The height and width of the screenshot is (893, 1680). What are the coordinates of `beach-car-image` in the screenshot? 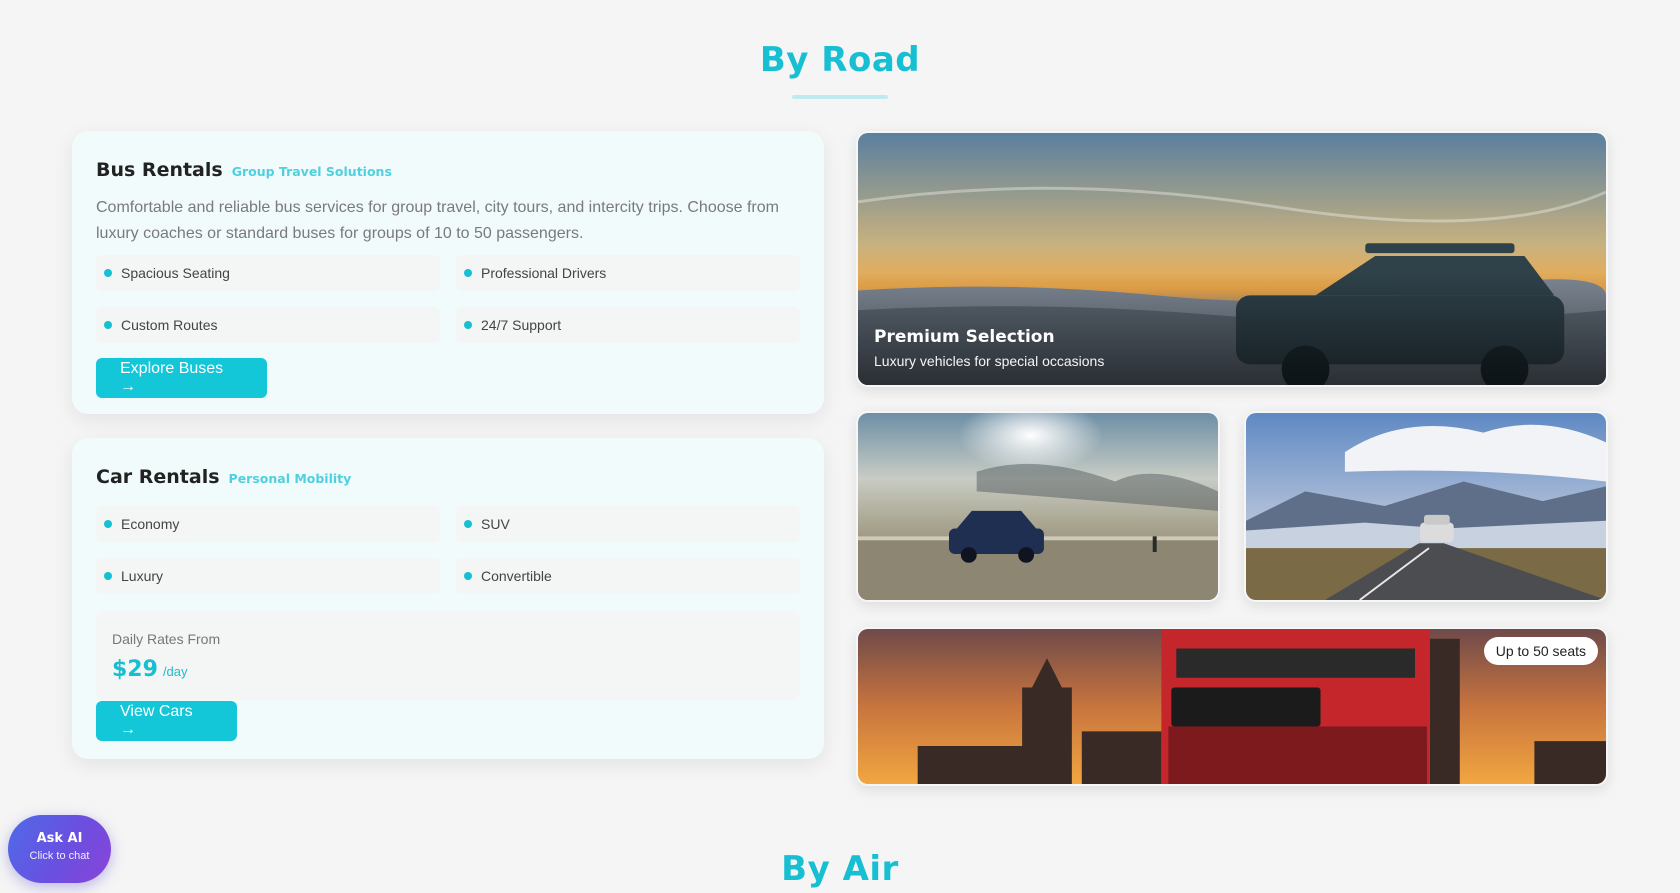 It's located at (1038, 506).